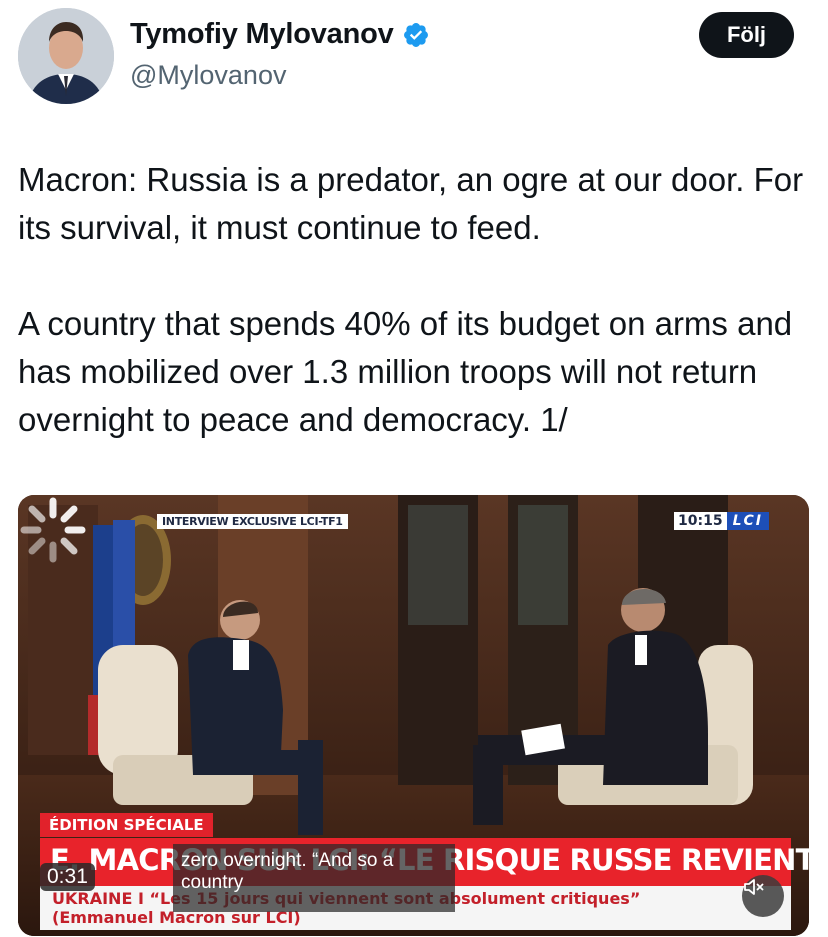 This screenshot has width=828, height=937. I want to click on author-name-row: Tymofiy Mylovanov, so click(280, 34).